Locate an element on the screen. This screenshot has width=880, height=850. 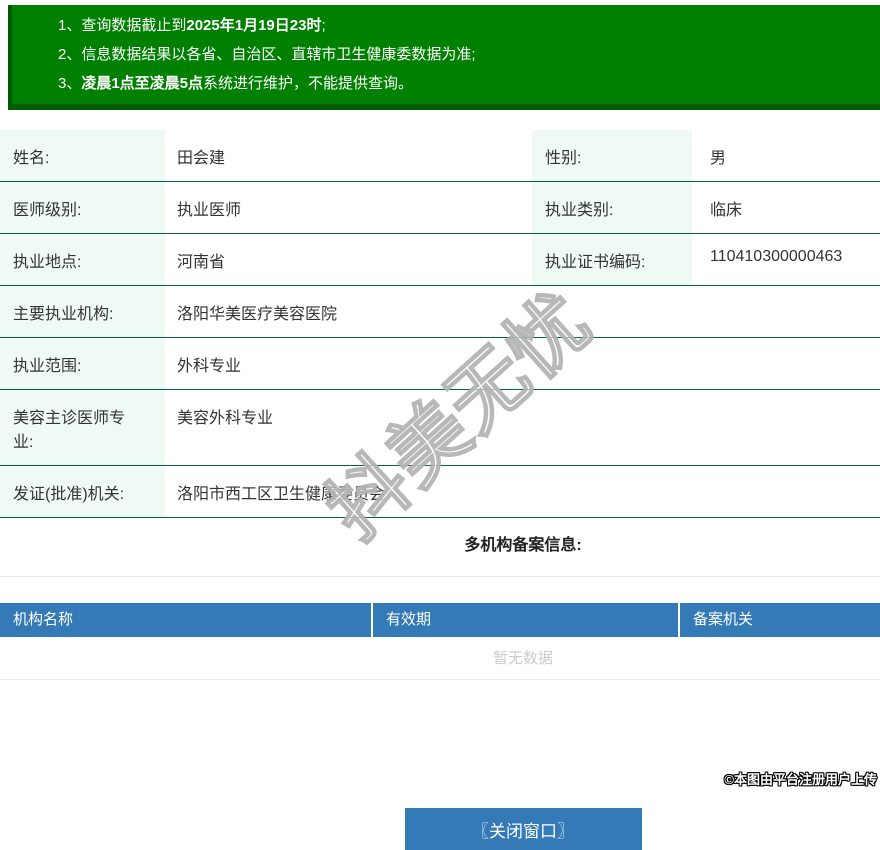
notice-line-1-pre: 查询数据截止到 is located at coordinates (134, 25).